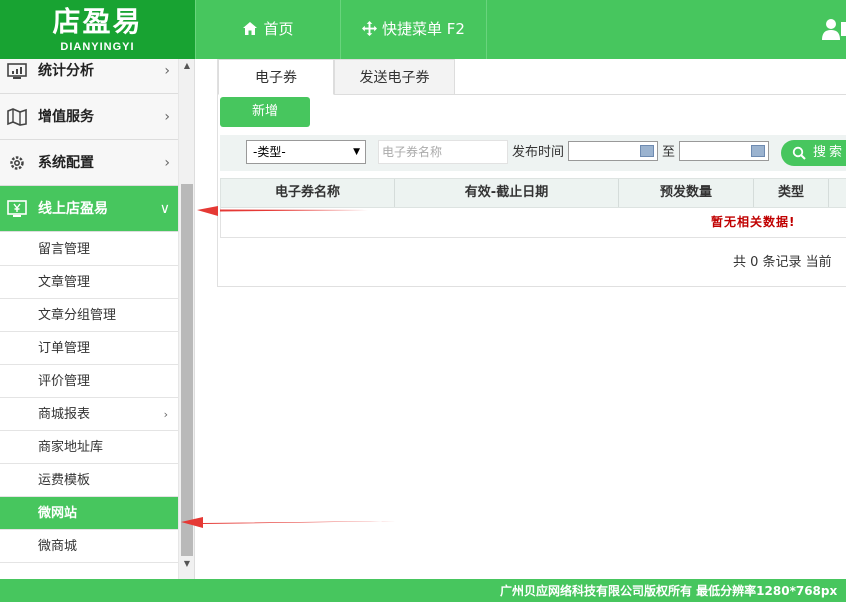  I want to click on chevron-down-icon: ∨, so click(164, 209).